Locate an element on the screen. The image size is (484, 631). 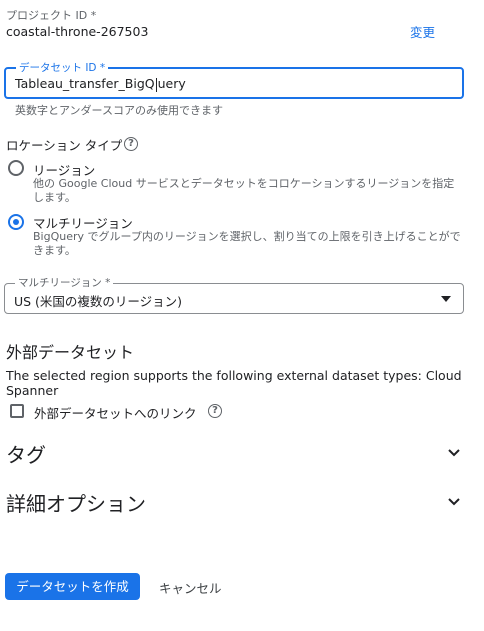
change-project-link: 変更 is located at coordinates (422, 31).